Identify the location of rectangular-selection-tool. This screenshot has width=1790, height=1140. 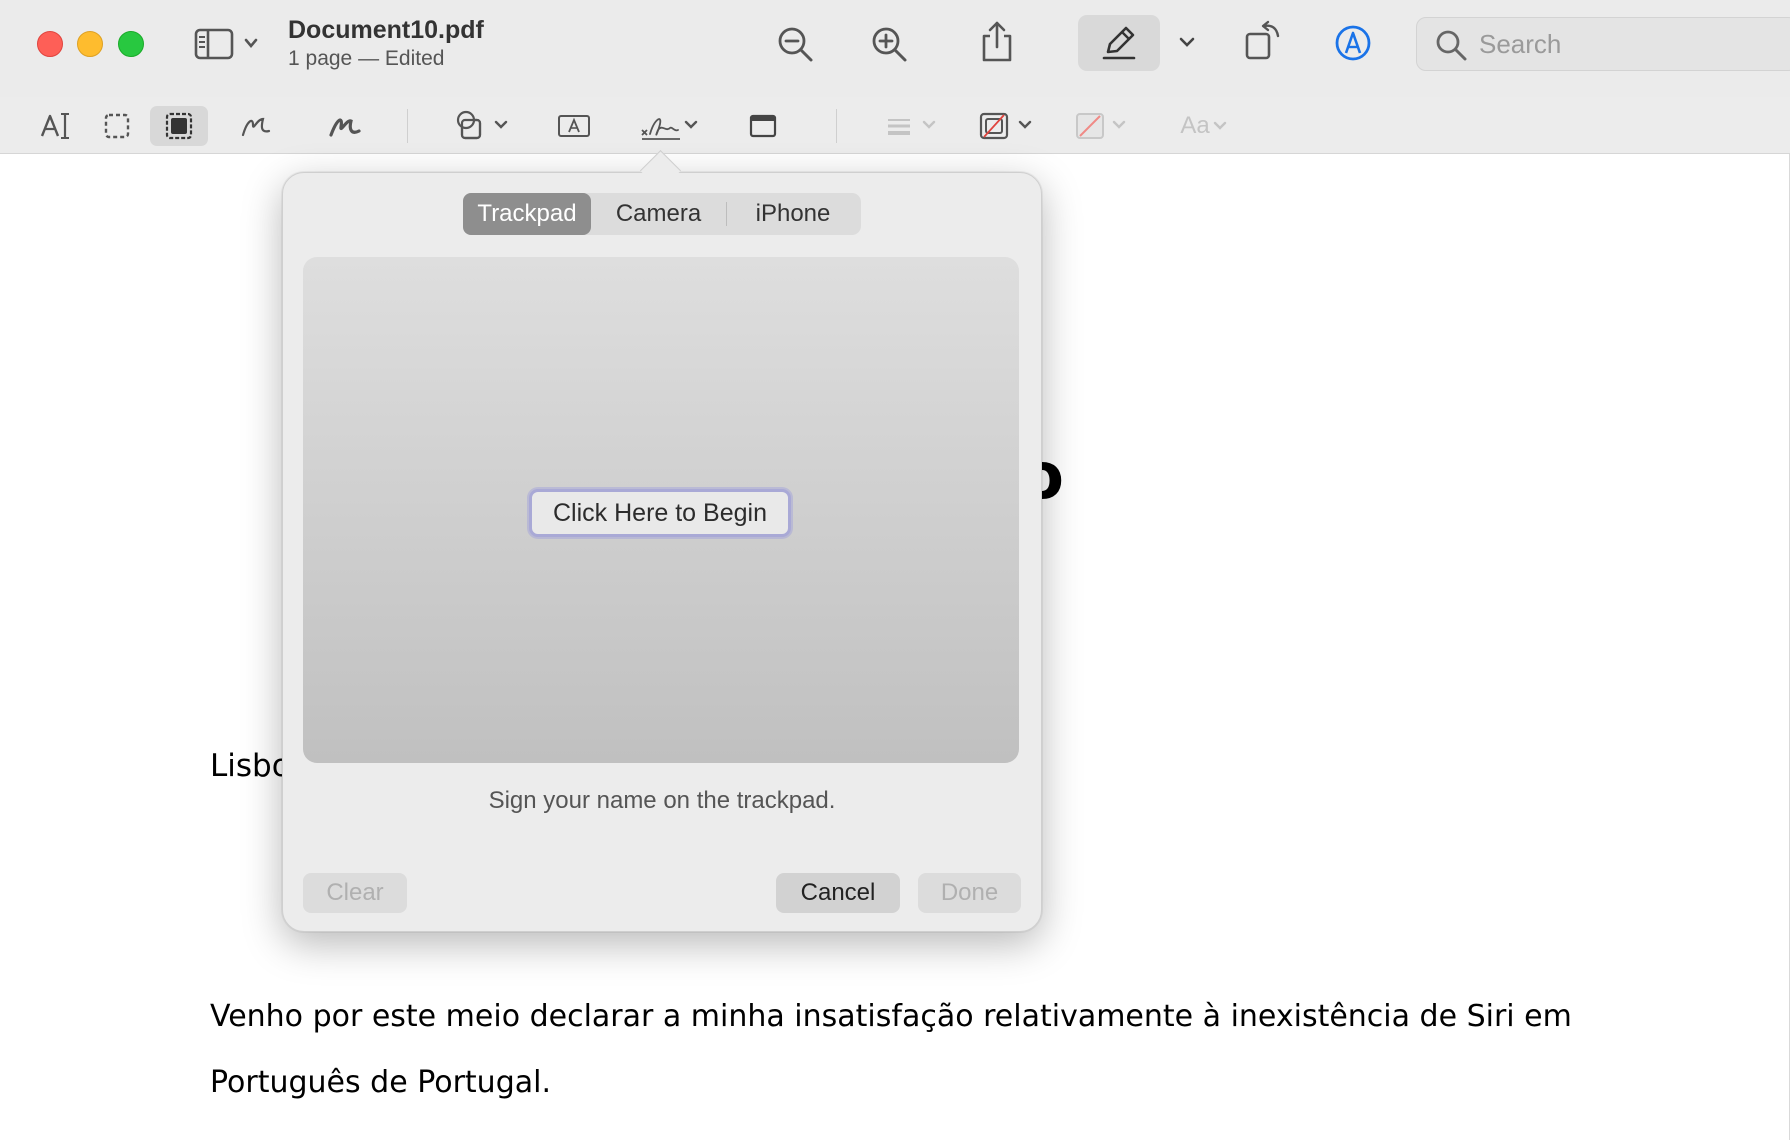
(117, 126).